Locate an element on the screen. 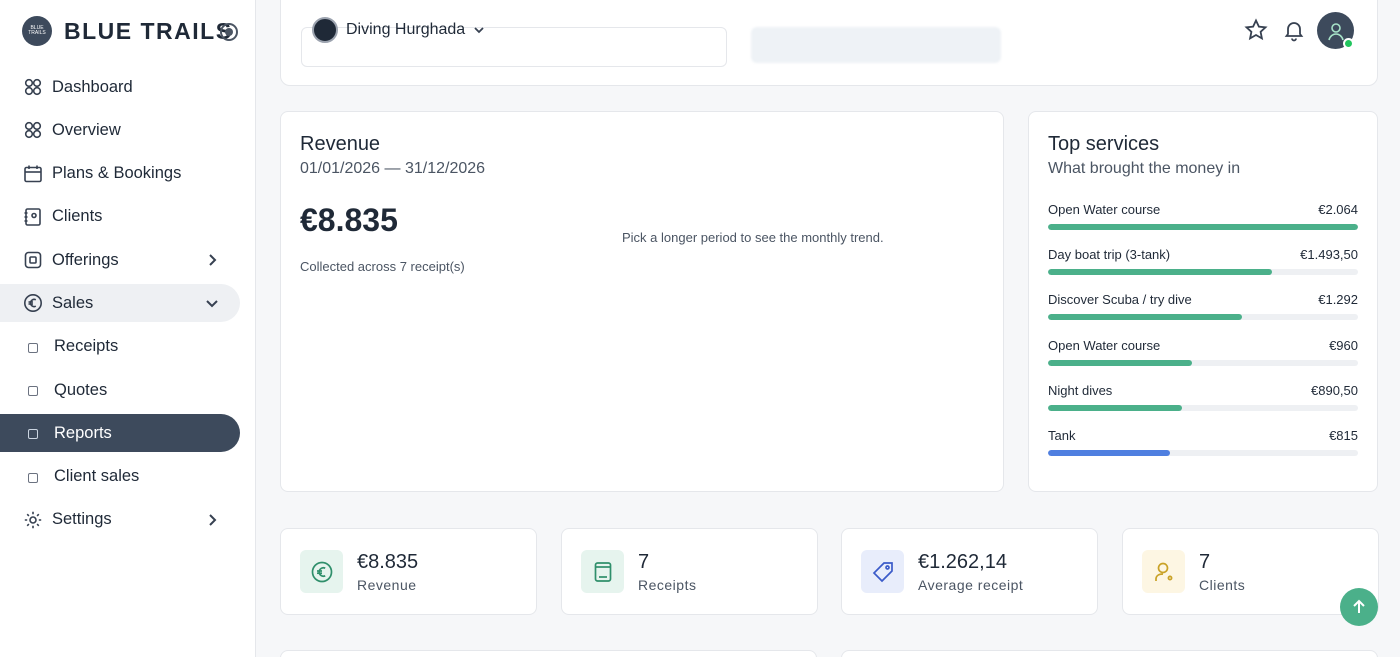  service-row: Open Water course €960 is located at coordinates (1203, 360).